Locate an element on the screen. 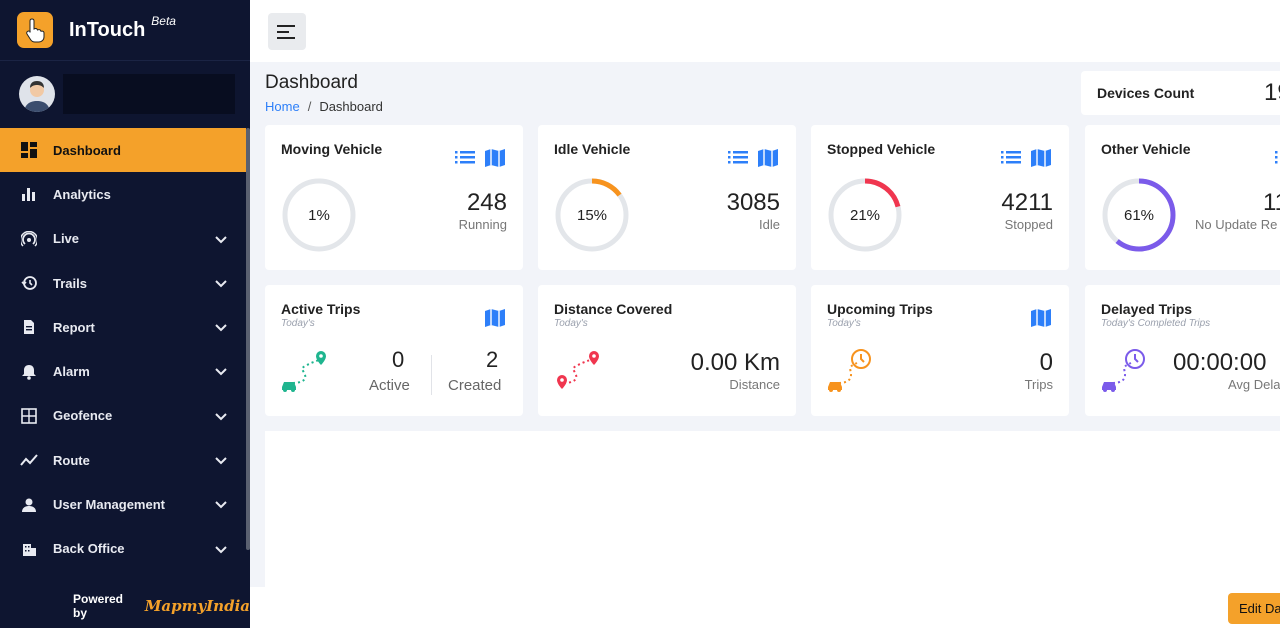 The width and height of the screenshot is (1280, 628). powered-by: Powered by MapmyIndia is located at coordinates (161, 606).